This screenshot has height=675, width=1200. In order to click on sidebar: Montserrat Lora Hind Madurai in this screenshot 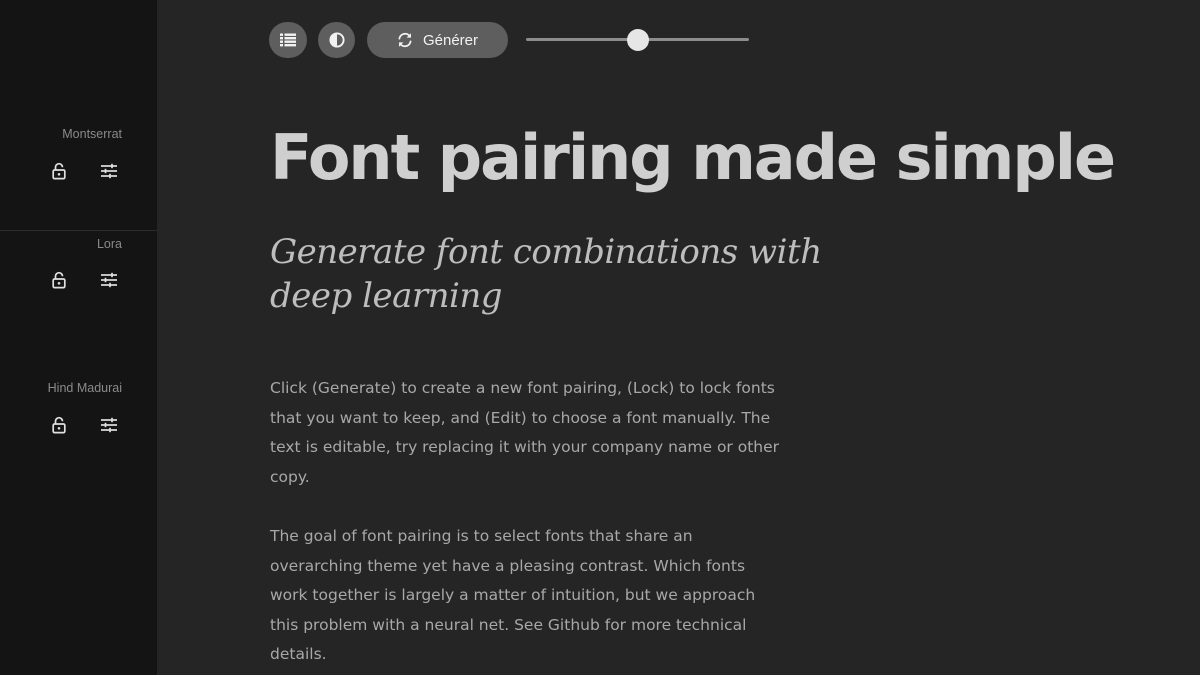, I will do `click(78, 337)`.